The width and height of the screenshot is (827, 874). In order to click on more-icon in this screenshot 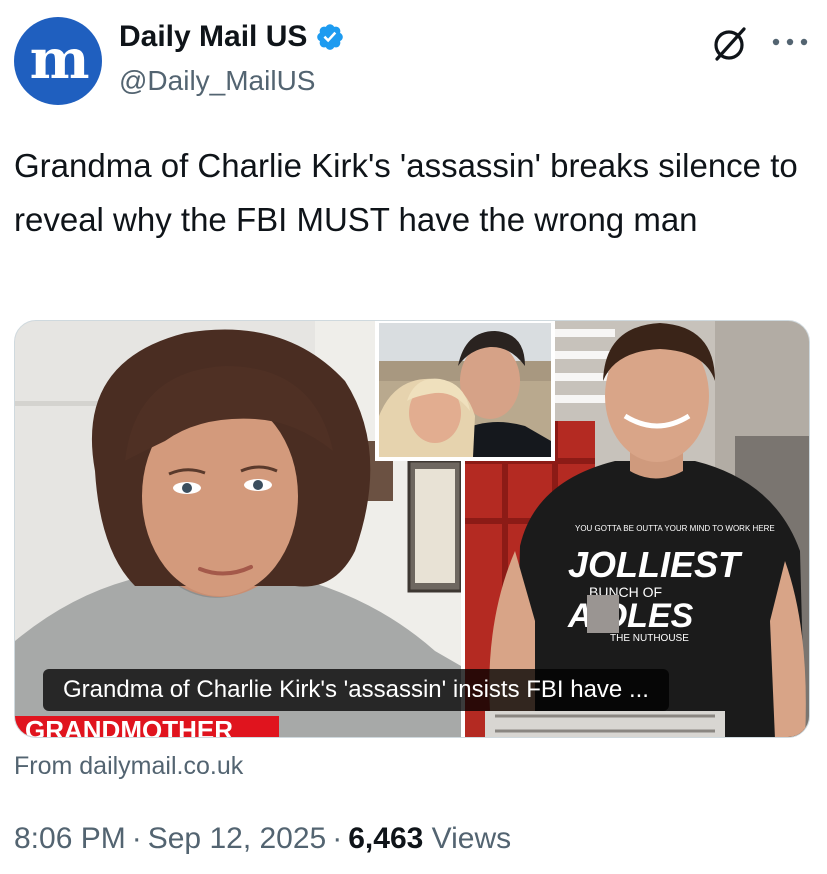, I will do `click(790, 42)`.